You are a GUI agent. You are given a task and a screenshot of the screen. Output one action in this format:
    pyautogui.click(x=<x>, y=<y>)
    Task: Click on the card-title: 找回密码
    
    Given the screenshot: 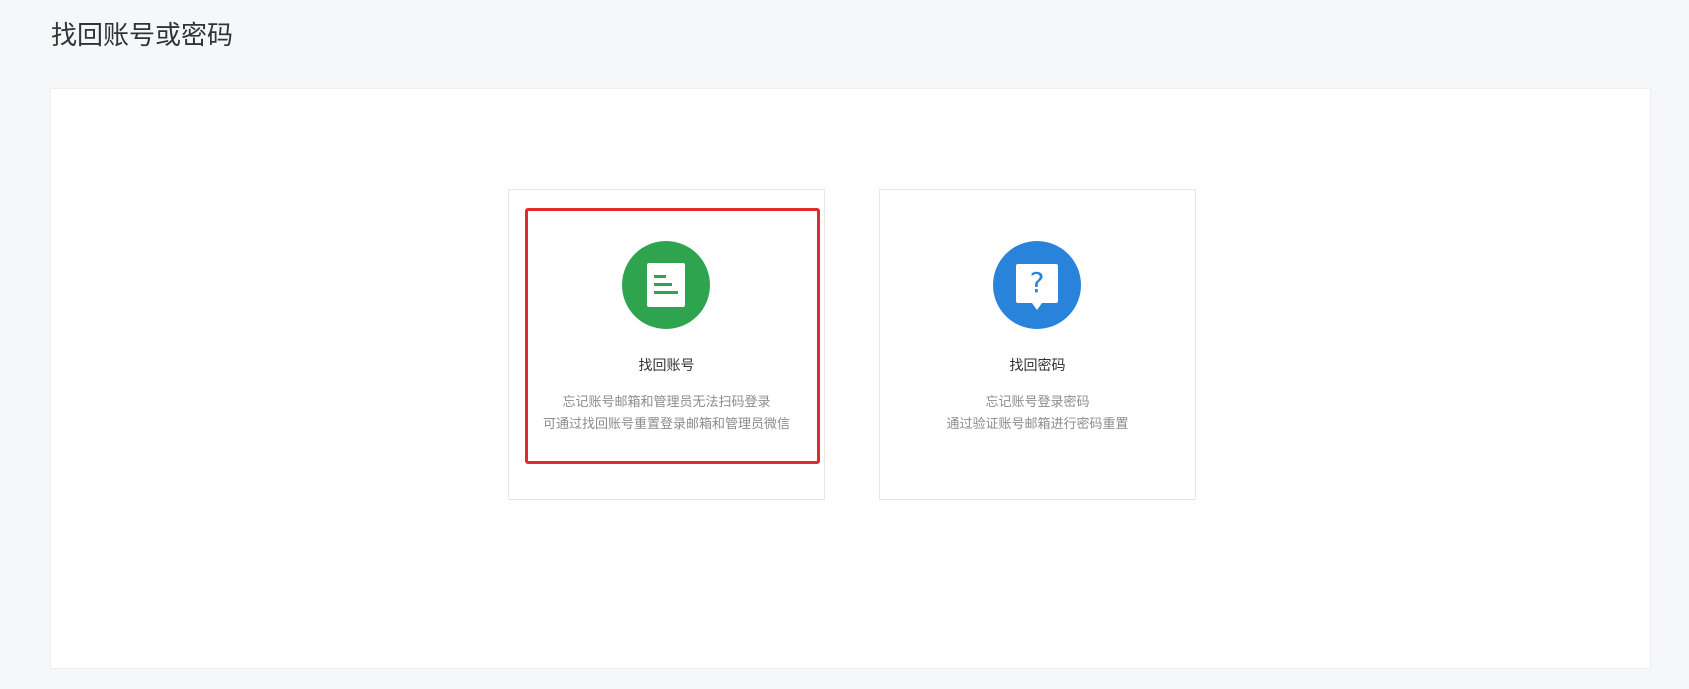 What is the action you would take?
    pyautogui.click(x=1037, y=366)
    